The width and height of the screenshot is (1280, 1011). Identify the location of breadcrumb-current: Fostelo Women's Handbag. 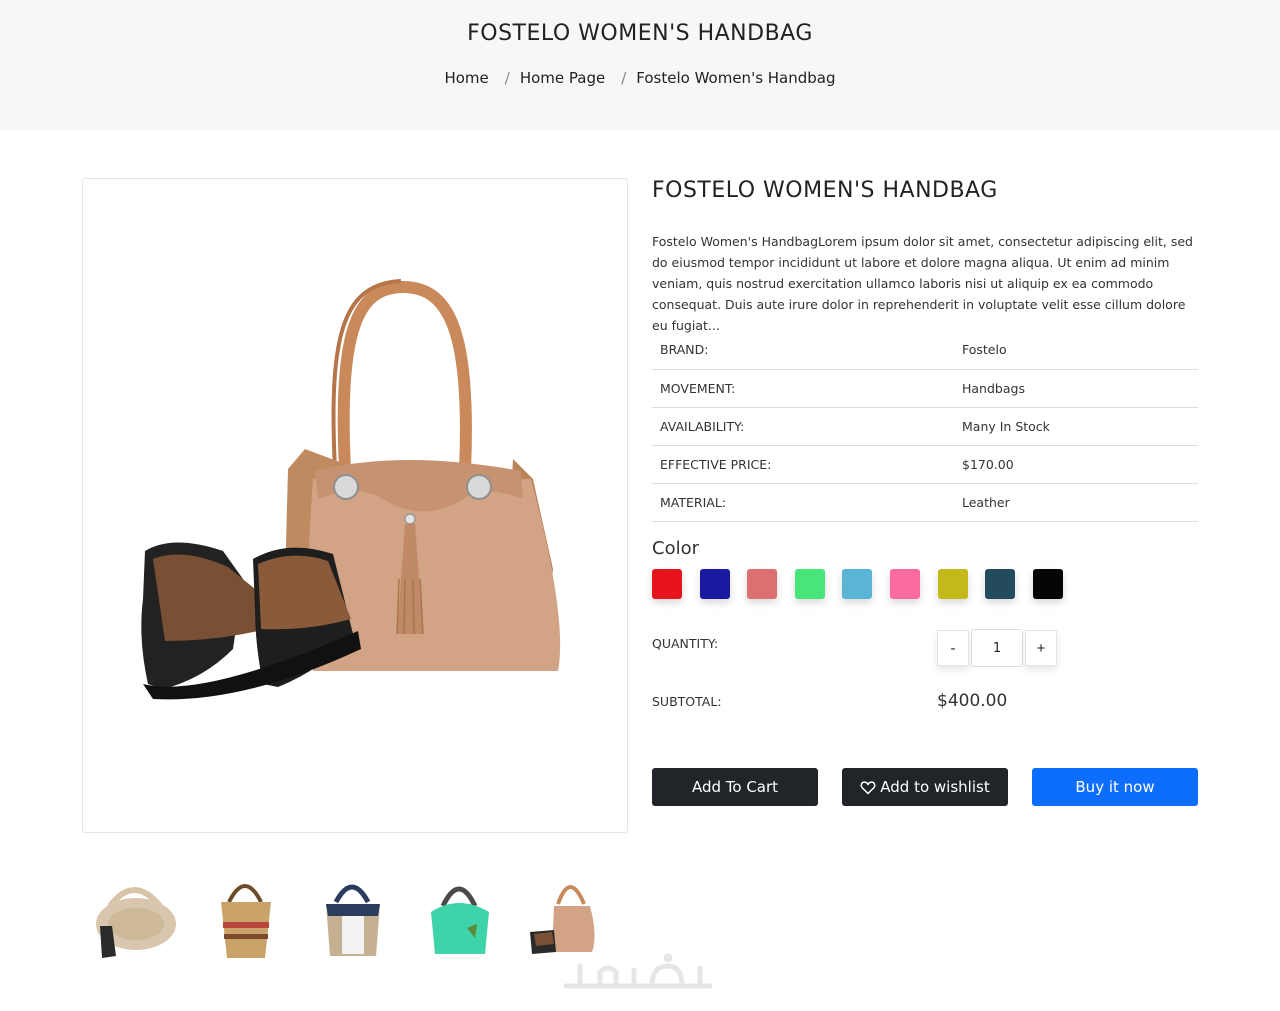
(736, 78).